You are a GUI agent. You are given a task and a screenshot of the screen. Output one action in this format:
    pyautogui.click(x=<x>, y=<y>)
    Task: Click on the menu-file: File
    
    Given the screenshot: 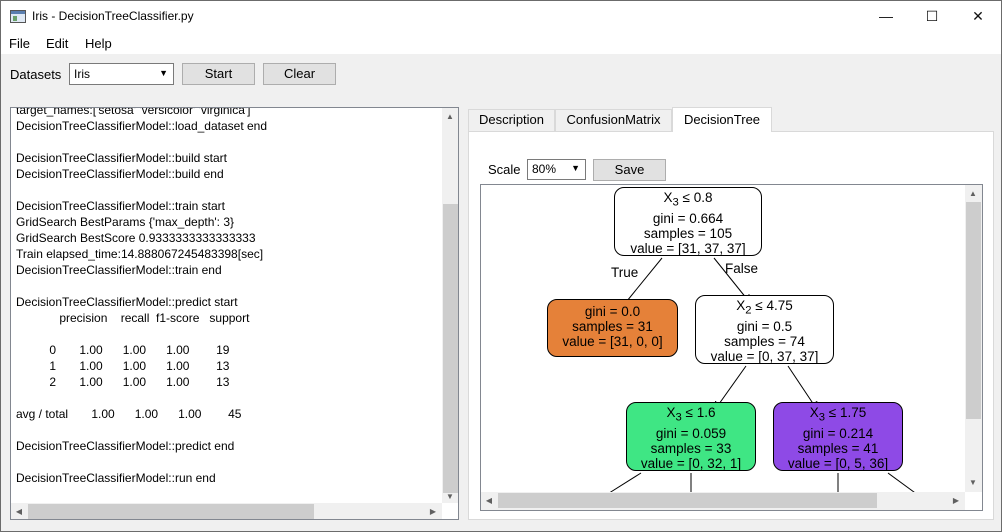 What is the action you would take?
    pyautogui.click(x=19, y=43)
    